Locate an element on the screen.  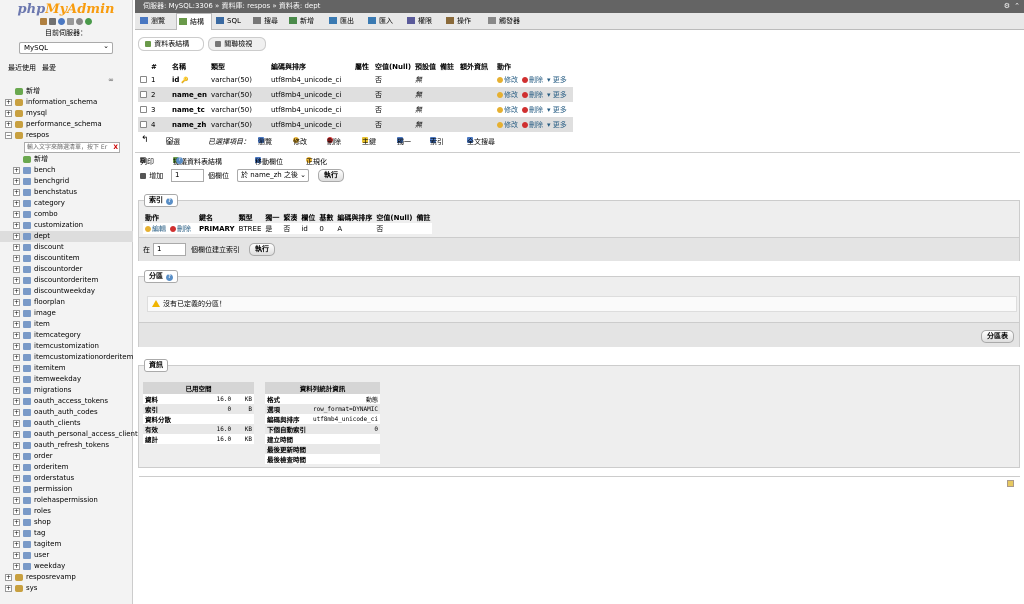
tree-item-discountweekday: + discountweekday is located at coordinates (66, 291).